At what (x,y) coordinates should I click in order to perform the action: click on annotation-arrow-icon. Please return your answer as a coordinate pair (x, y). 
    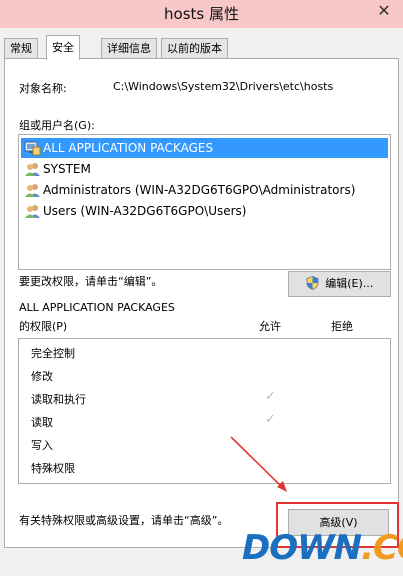
    Looking at the image, I should click on (258, 464).